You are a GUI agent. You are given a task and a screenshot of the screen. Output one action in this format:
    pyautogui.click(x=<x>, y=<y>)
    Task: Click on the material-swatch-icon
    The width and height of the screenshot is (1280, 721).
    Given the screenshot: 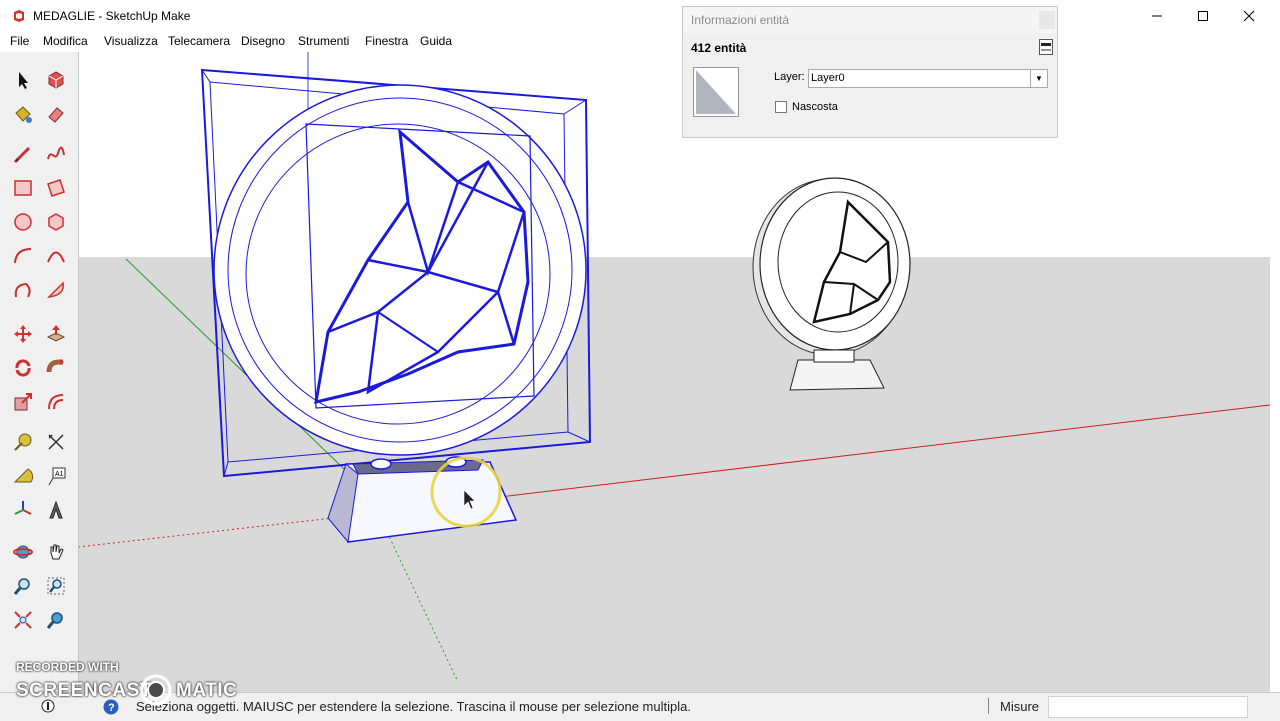 What is the action you would take?
    pyautogui.click(x=716, y=92)
    